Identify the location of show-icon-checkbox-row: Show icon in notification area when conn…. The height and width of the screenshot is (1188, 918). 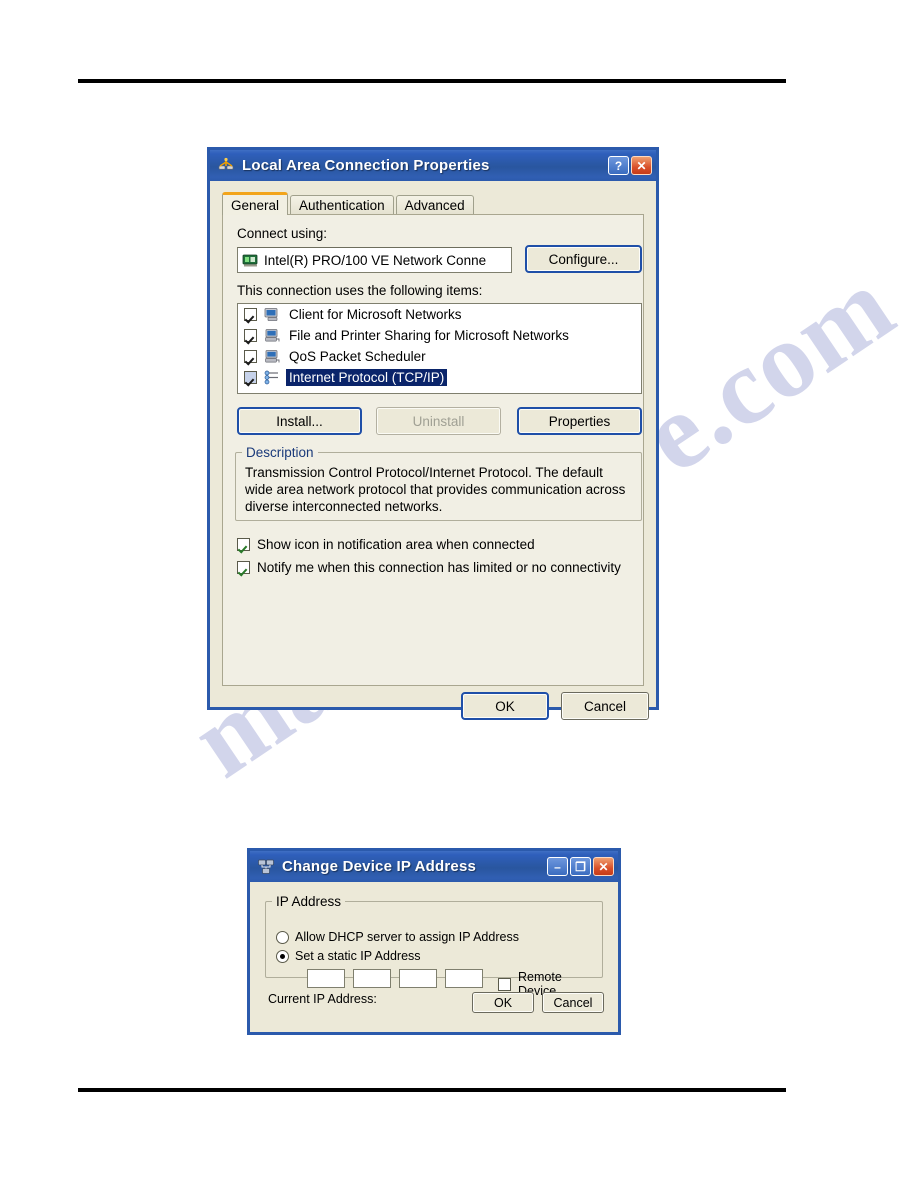
(386, 544).